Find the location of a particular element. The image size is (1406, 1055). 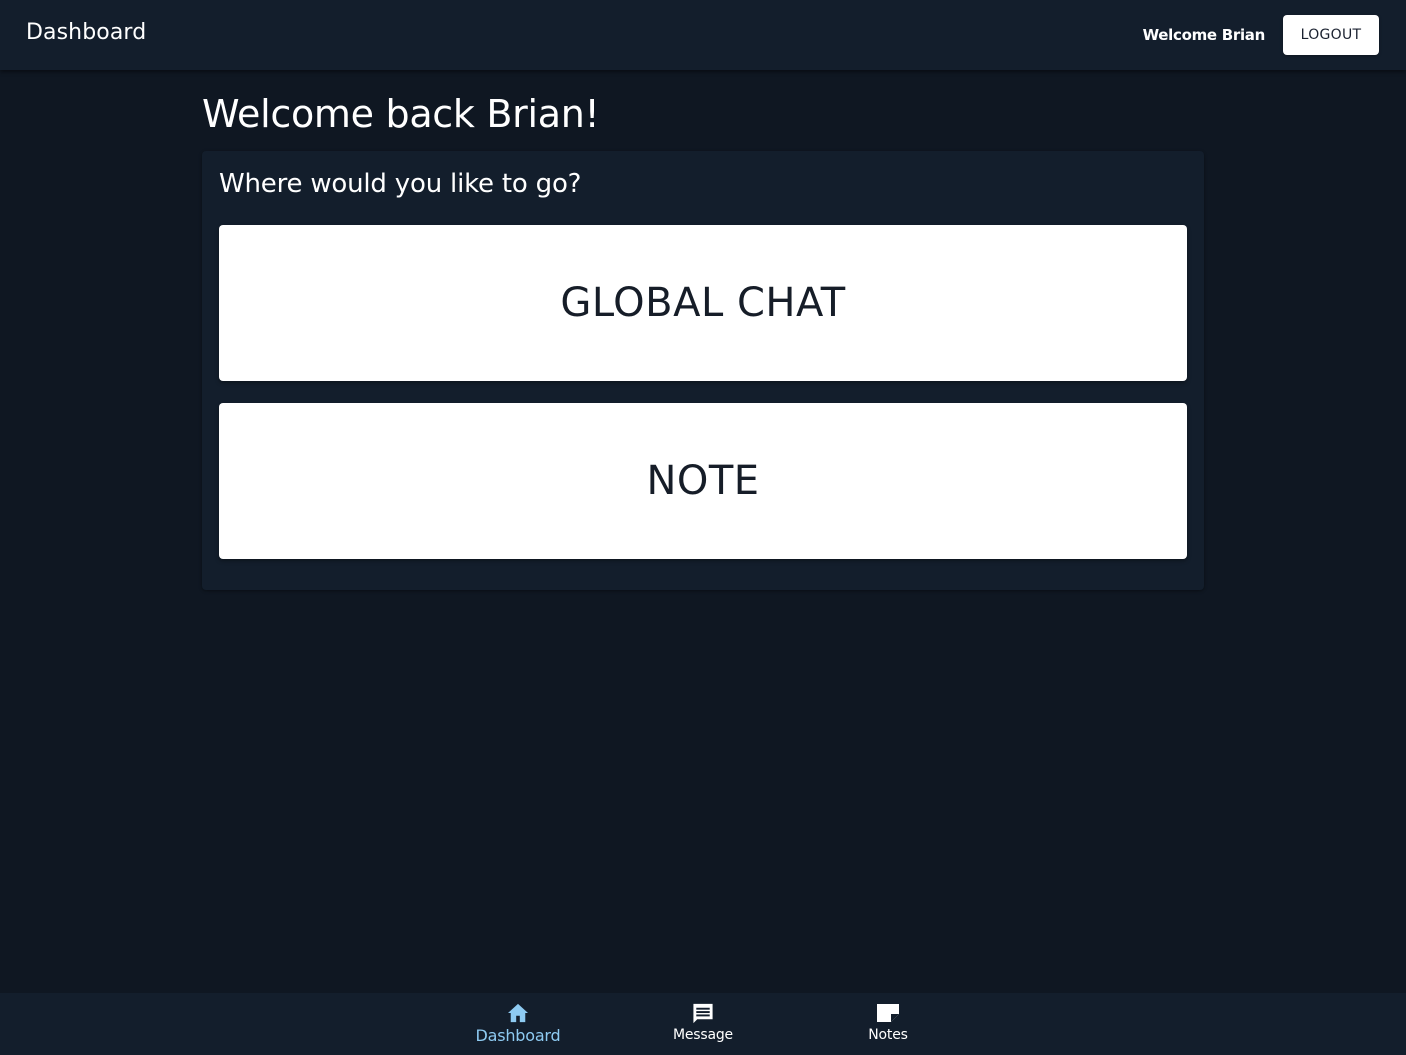

note-button: NOTE is located at coordinates (703, 481).